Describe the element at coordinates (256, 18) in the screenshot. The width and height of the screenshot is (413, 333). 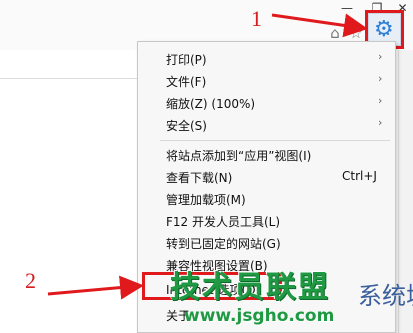
I see `callout-number-1: 1` at that location.